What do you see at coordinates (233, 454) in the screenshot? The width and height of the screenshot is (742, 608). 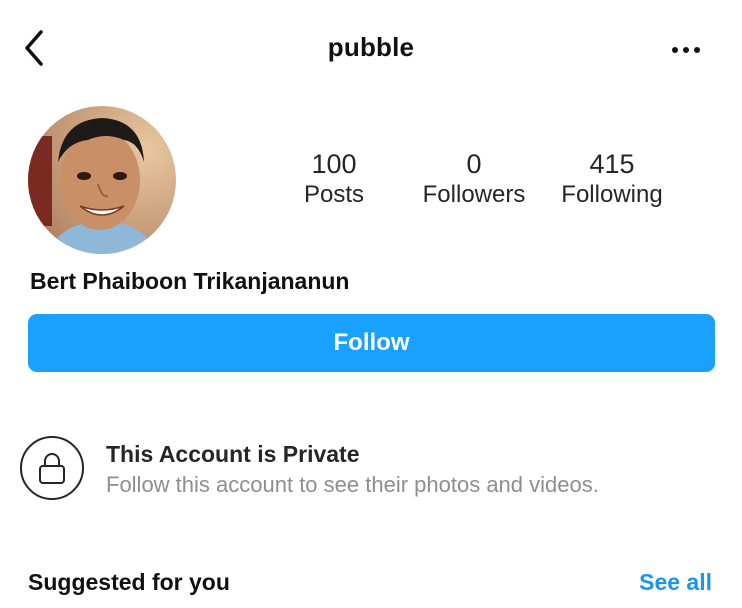 I see `private-account-title: This Account is Private` at bounding box center [233, 454].